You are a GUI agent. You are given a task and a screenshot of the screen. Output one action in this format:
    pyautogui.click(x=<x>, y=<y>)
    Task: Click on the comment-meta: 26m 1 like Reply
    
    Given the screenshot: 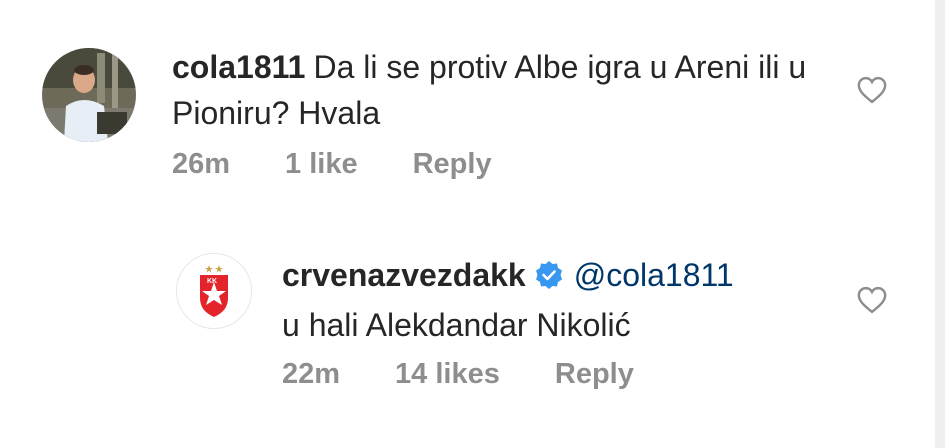 What is the action you would take?
    pyautogui.click(x=332, y=164)
    